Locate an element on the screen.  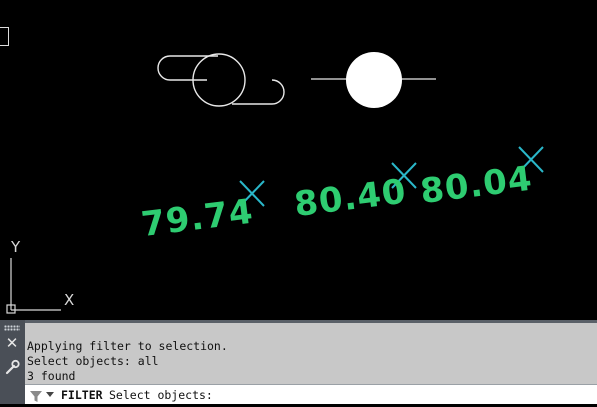
history-line: 3 found is located at coordinates (51, 376).